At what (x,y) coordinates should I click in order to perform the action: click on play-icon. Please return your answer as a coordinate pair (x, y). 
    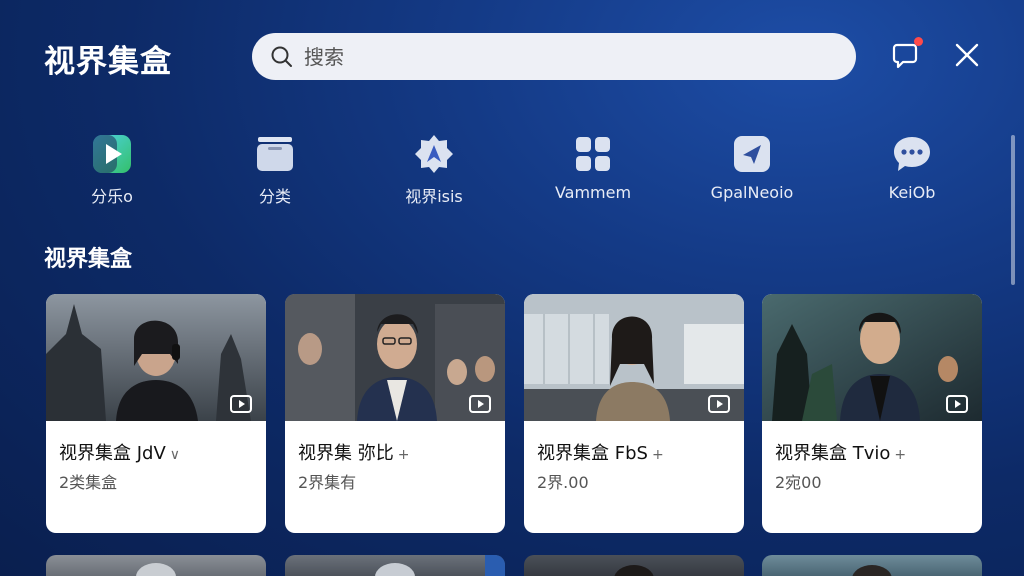
    Looking at the image, I should click on (112, 154).